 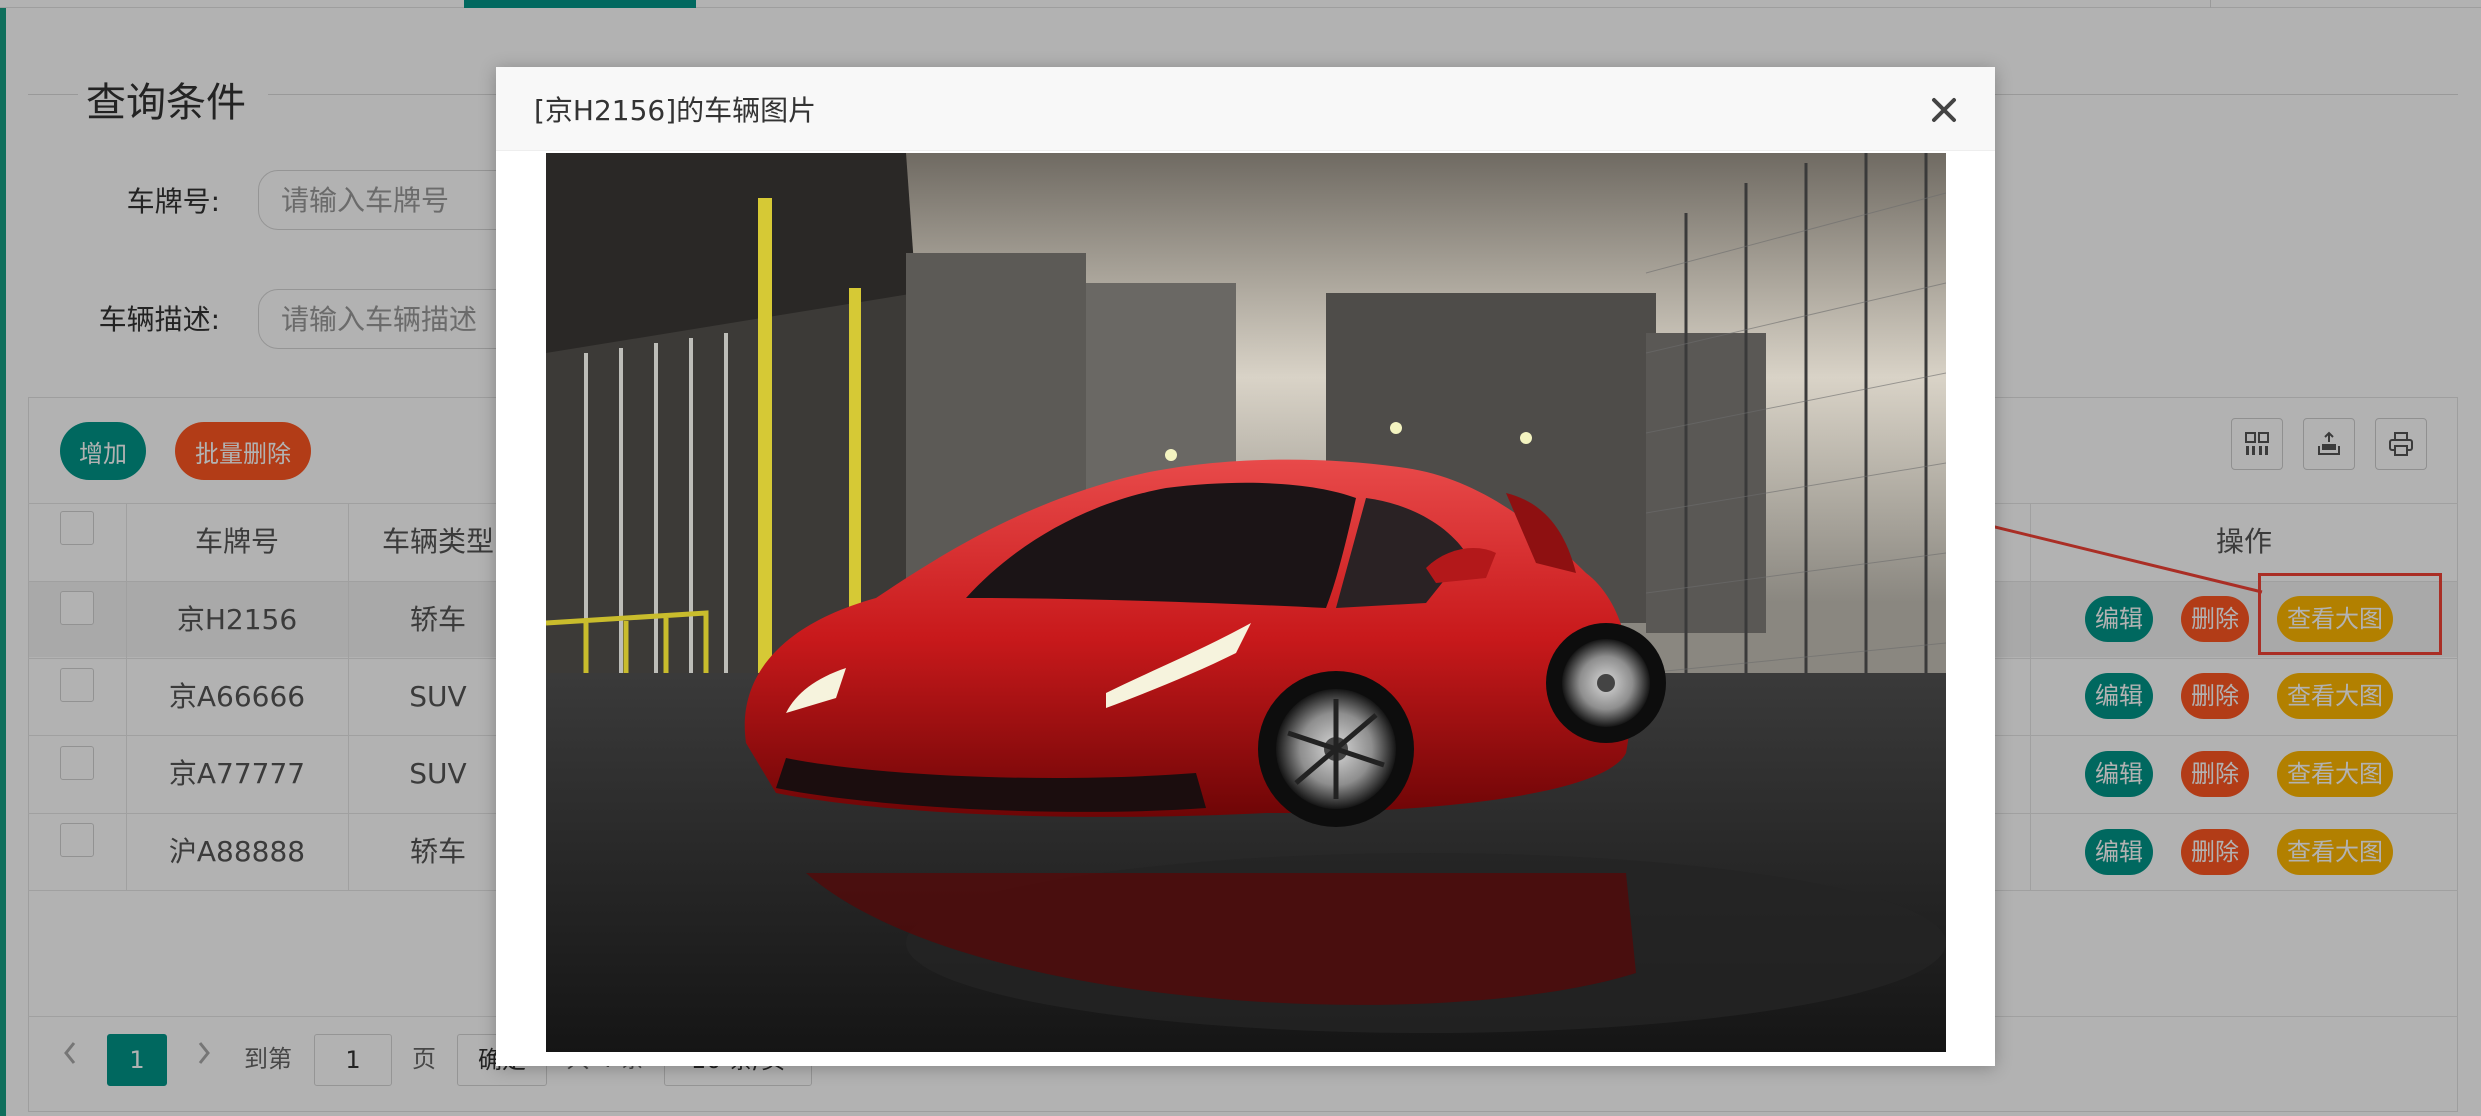 I want to click on modal-title: [京H2156]的车辆图片, so click(x=675, y=110).